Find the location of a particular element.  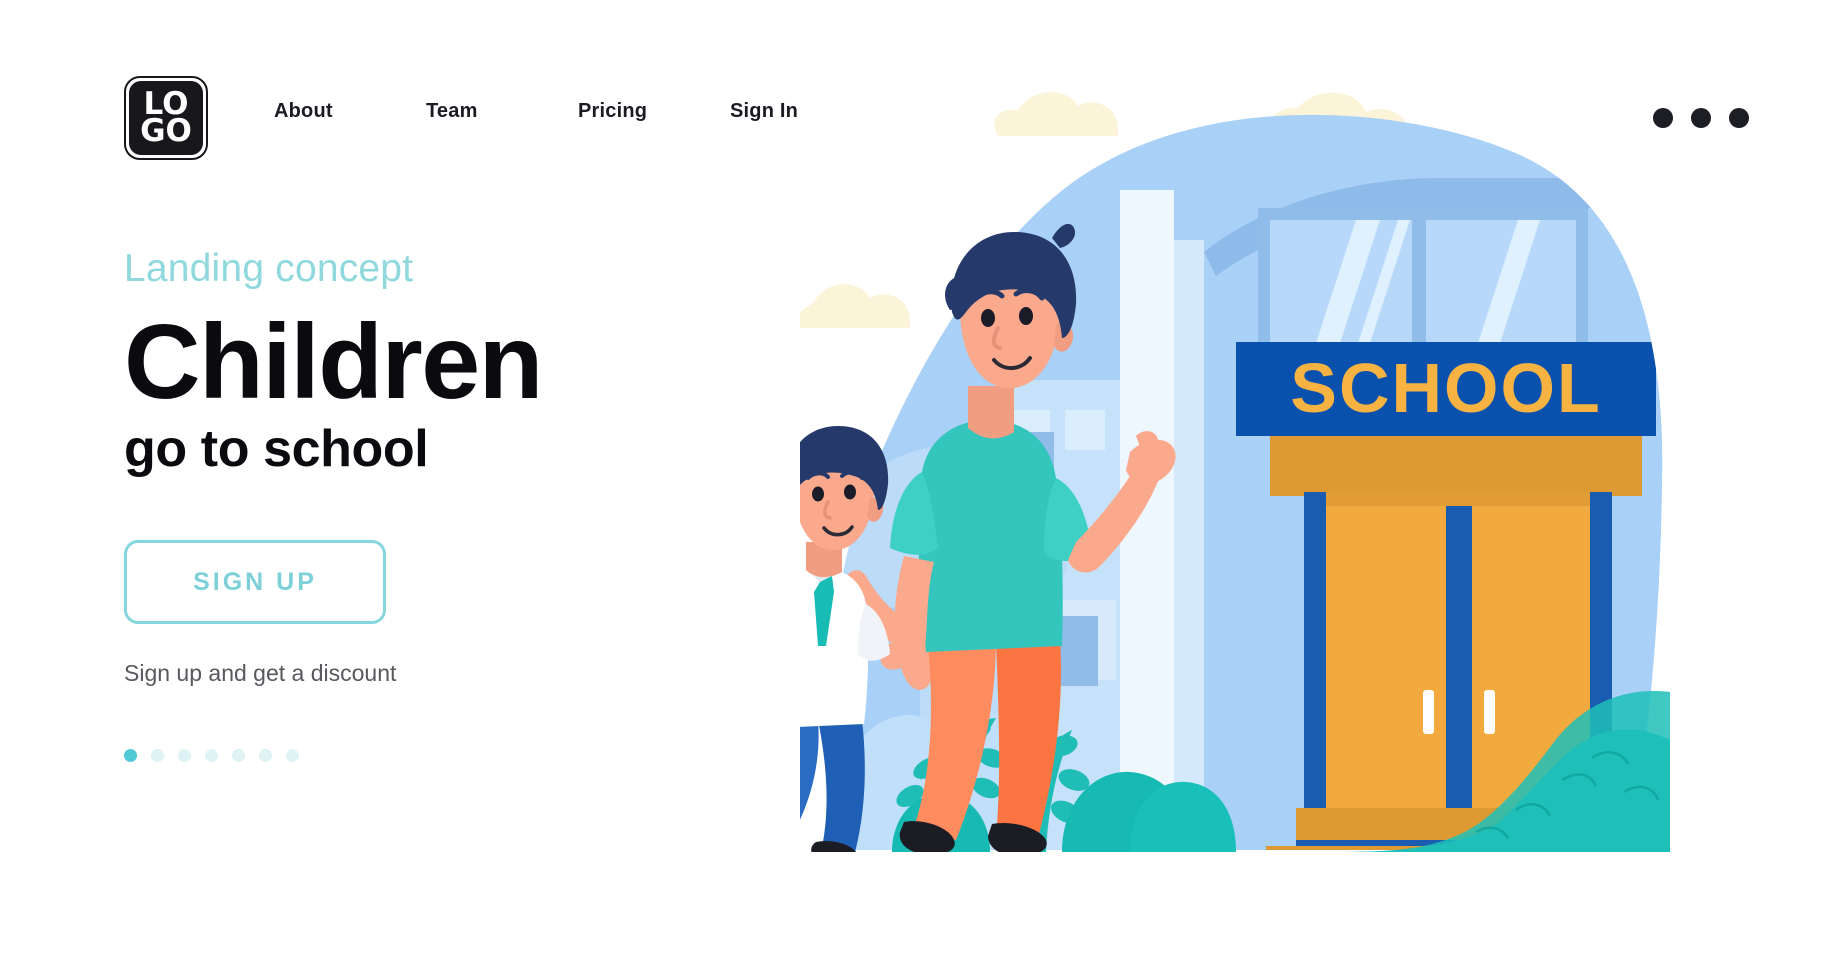

door-center-mullion is located at coordinates (1459, 671).